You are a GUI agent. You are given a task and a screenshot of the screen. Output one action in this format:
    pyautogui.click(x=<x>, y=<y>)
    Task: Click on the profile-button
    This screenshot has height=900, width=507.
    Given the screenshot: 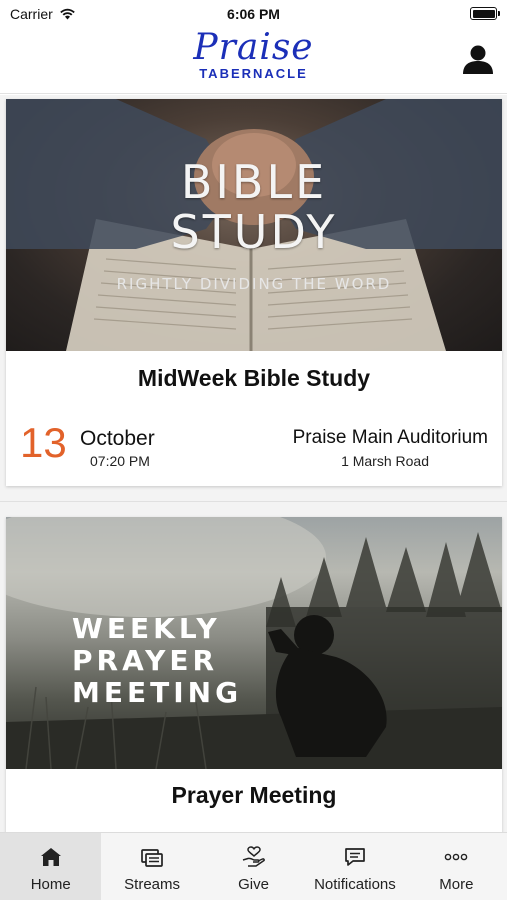 What is the action you would take?
    pyautogui.click(x=478, y=59)
    